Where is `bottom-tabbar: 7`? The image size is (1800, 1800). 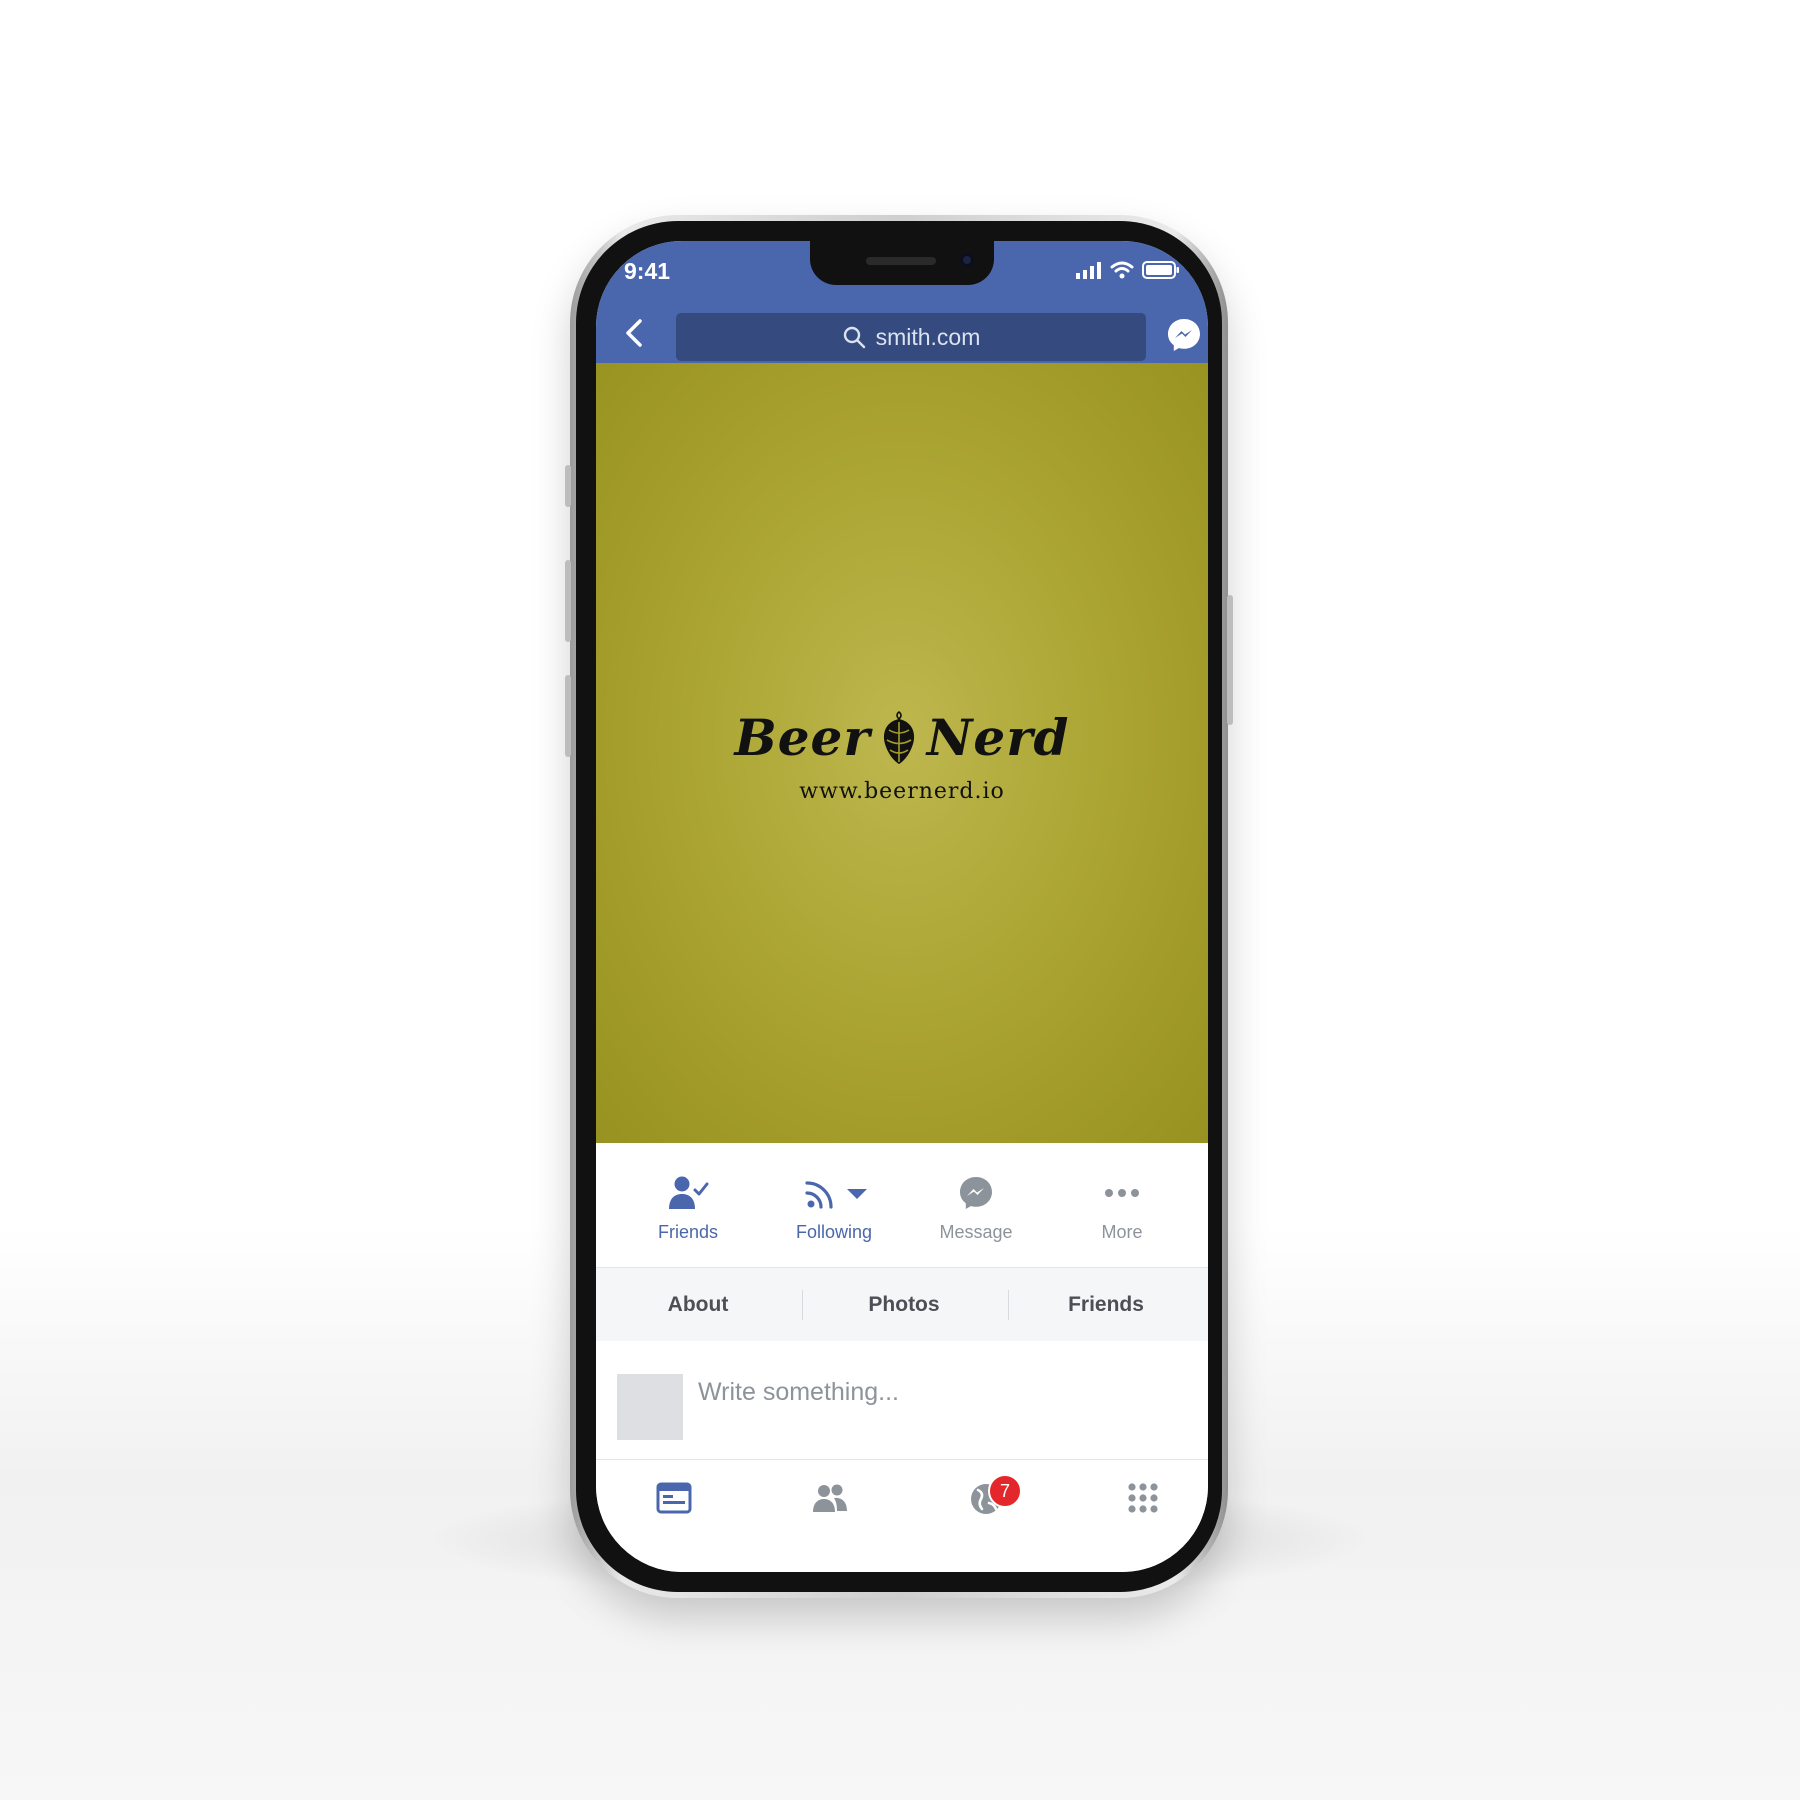 bottom-tabbar: 7 is located at coordinates (902, 1516).